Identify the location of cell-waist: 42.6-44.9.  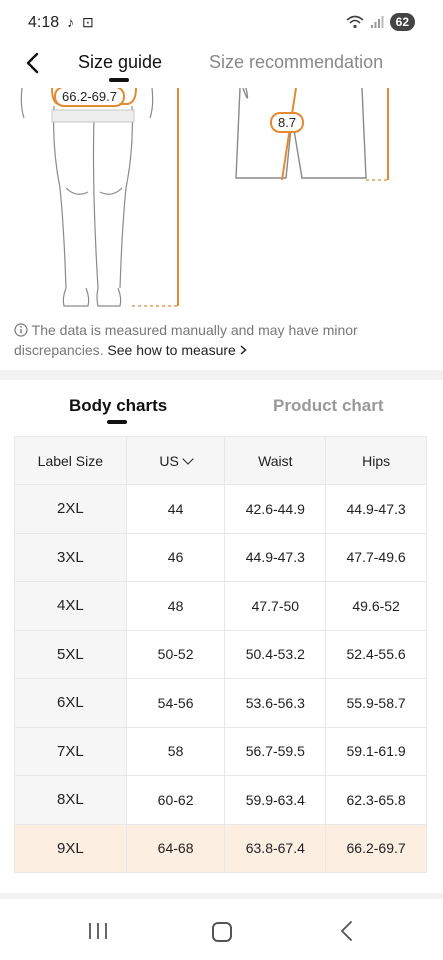
(275, 509).